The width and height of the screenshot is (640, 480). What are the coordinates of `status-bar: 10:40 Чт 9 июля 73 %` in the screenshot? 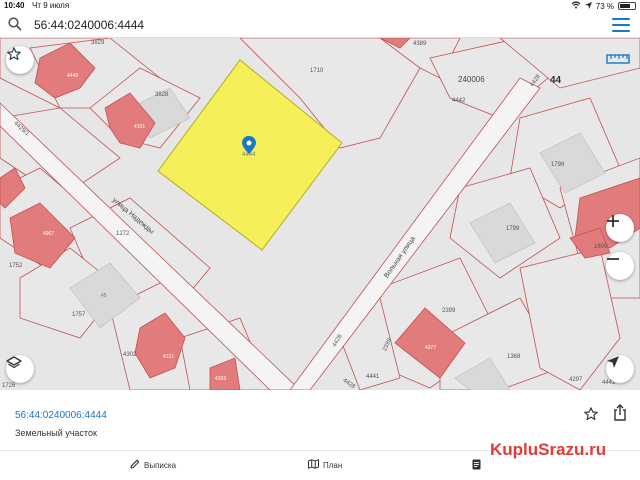 It's located at (320, 6).